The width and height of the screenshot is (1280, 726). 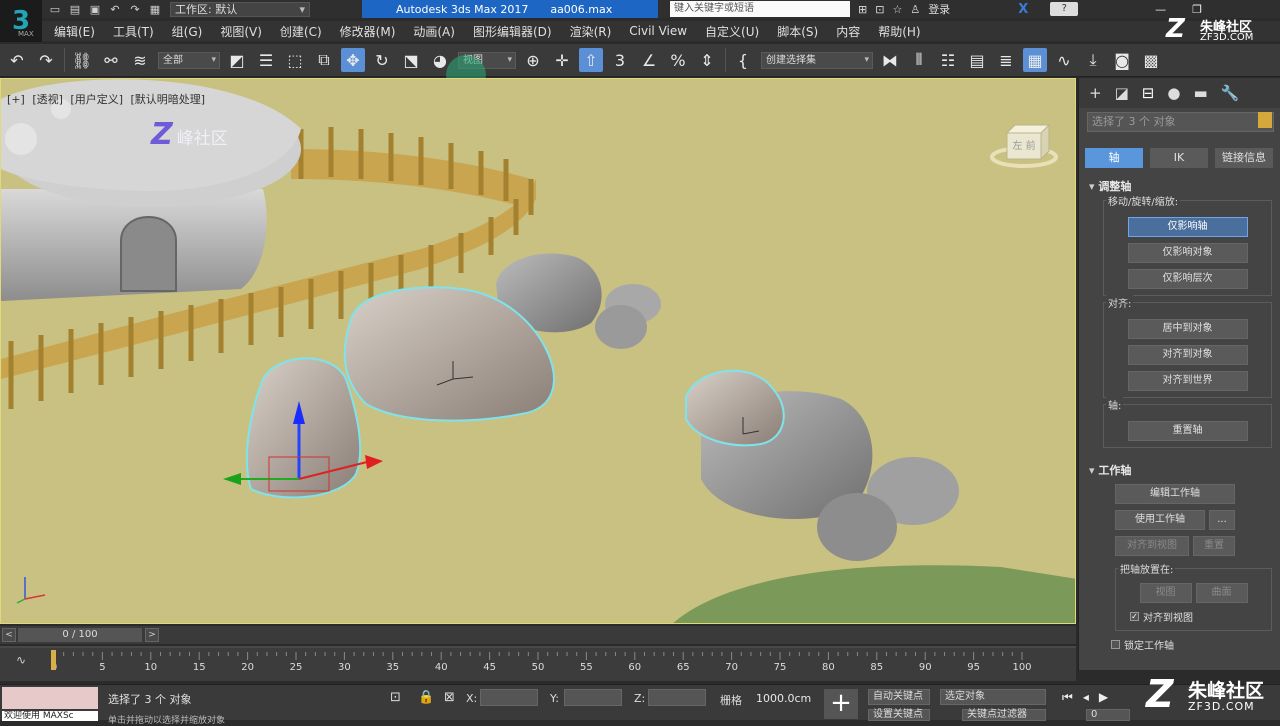 I want to click on tab-ik: IK, so click(x=1179, y=158).